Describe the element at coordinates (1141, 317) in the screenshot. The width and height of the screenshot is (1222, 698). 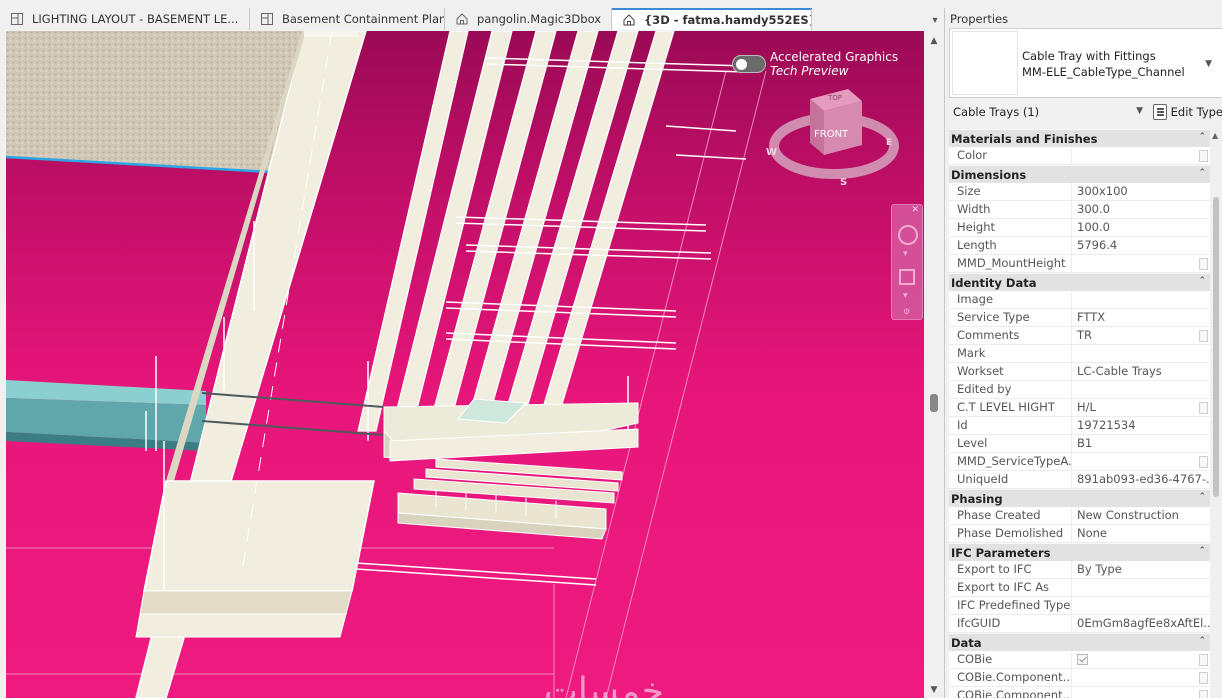
I see `property-value: FTTX` at that location.